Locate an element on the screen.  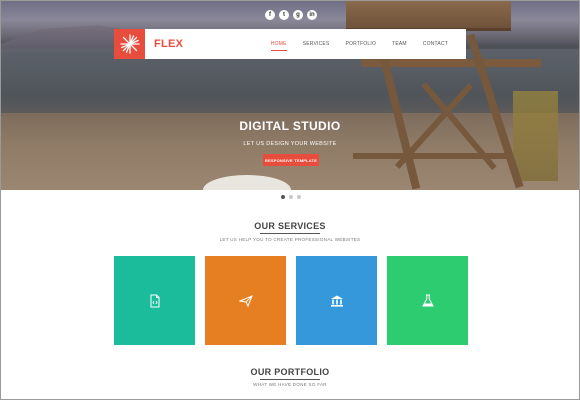
responsive-template-button: RESPONSIVE TEMPLATE is located at coordinates (291, 160).